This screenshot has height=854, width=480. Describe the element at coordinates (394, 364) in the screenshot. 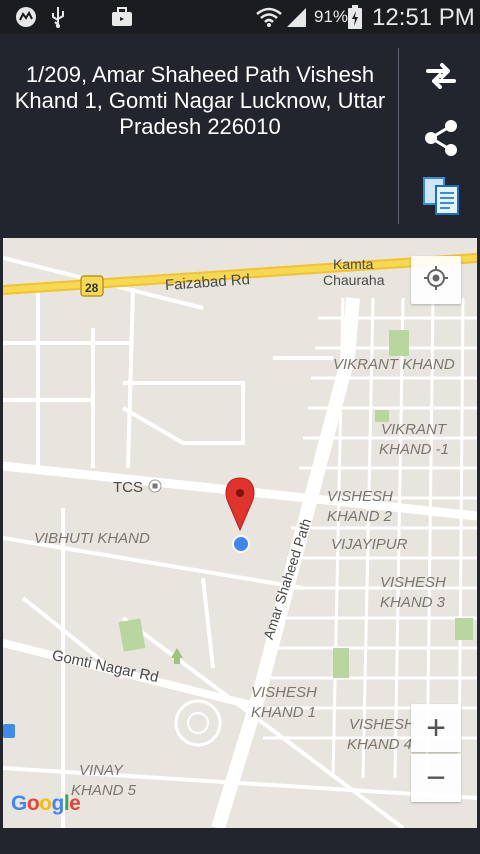

I see `vikrant-khand-label: VIKRANT KHAND` at that location.